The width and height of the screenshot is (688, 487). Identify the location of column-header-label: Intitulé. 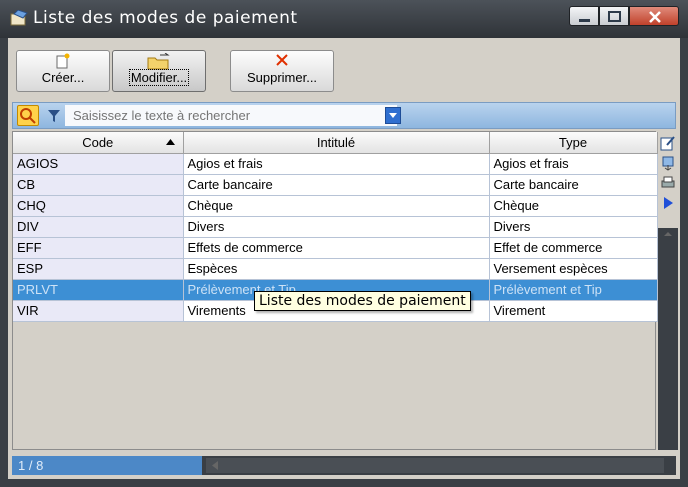
(336, 143).